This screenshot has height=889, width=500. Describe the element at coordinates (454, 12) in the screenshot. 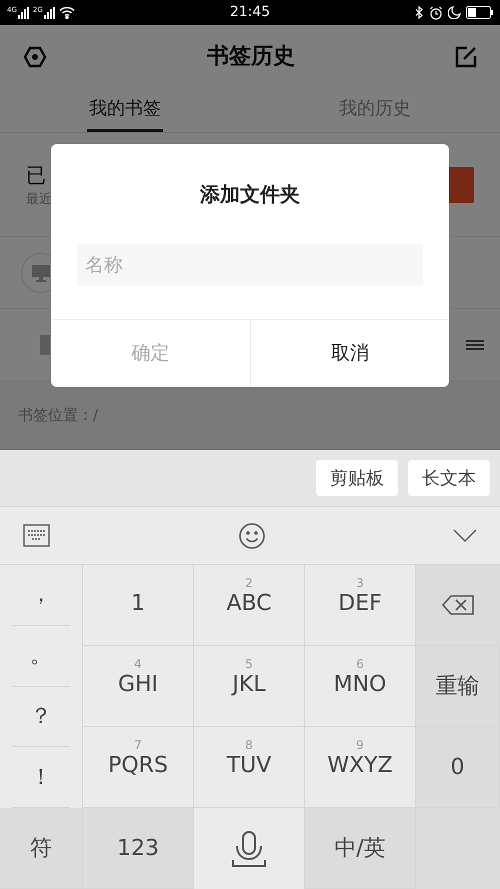

I see `moon-icon` at that location.